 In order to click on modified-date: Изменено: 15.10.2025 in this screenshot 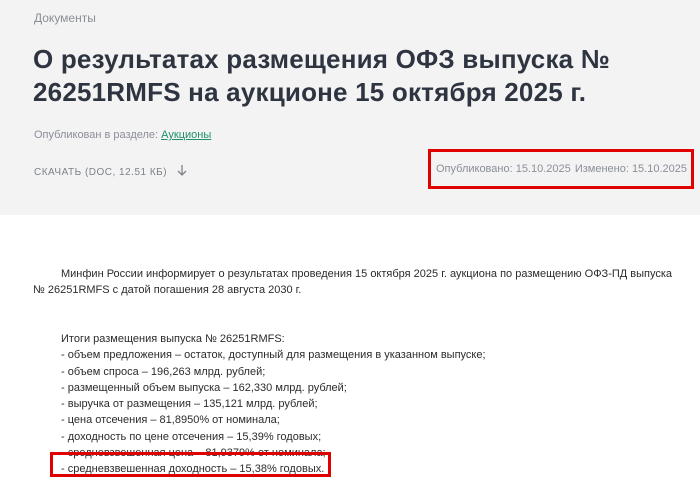, I will do `click(630, 169)`.